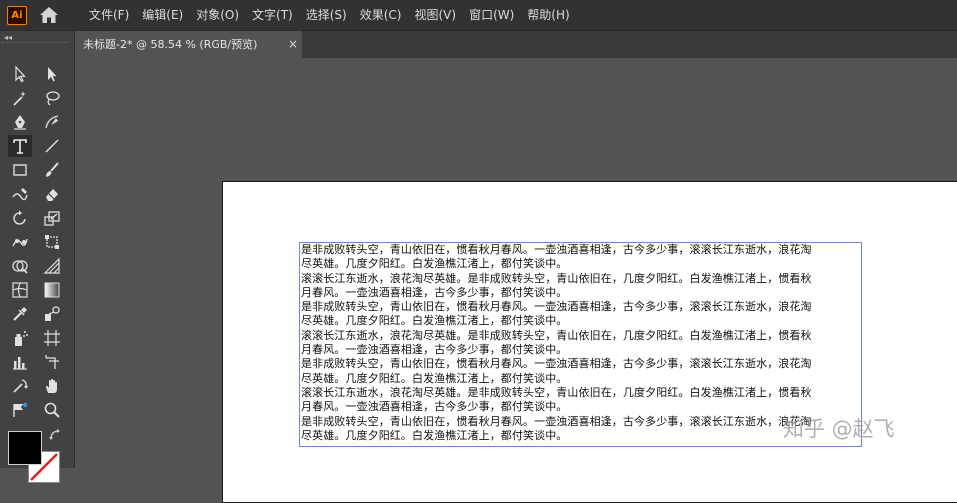 The image size is (957, 503). Describe the element at coordinates (20, 314) in the screenshot. I see `eyedropper-tool-icon` at that location.